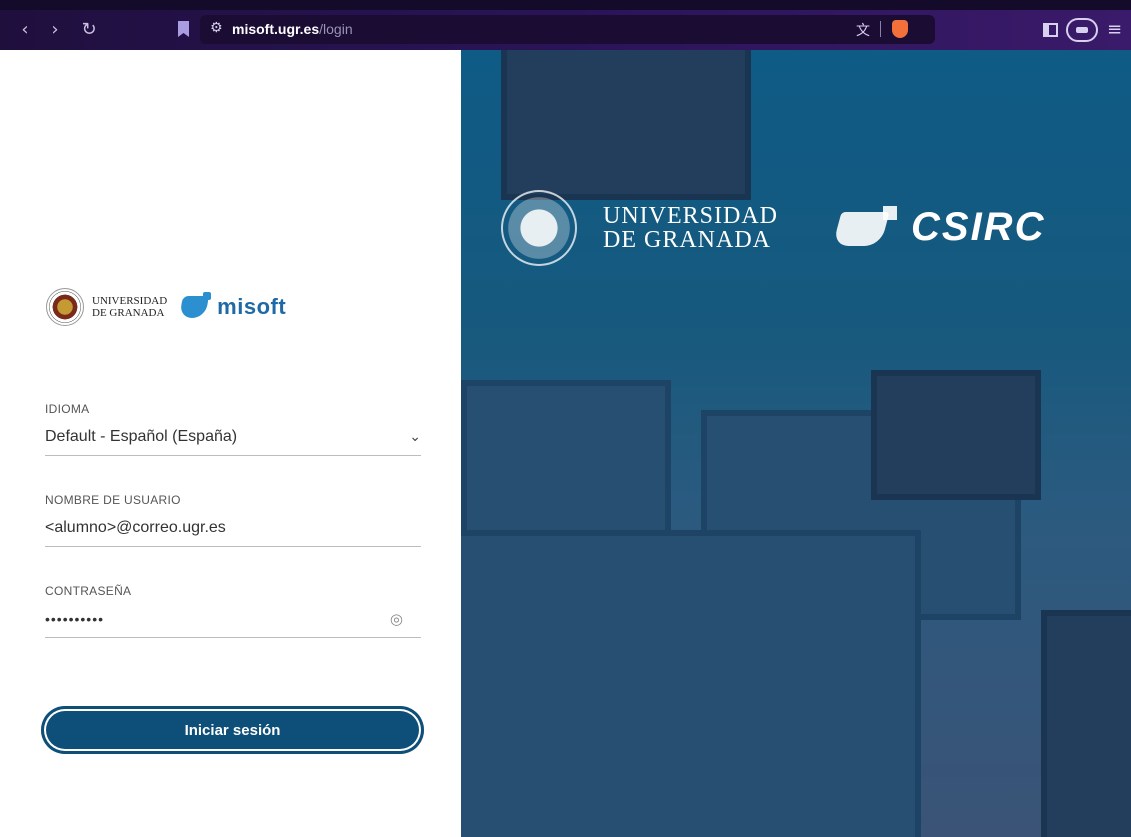 The image size is (1131, 837). What do you see at coordinates (276, 29) in the screenshot?
I see `url-host: misoft.ugr.es` at bounding box center [276, 29].